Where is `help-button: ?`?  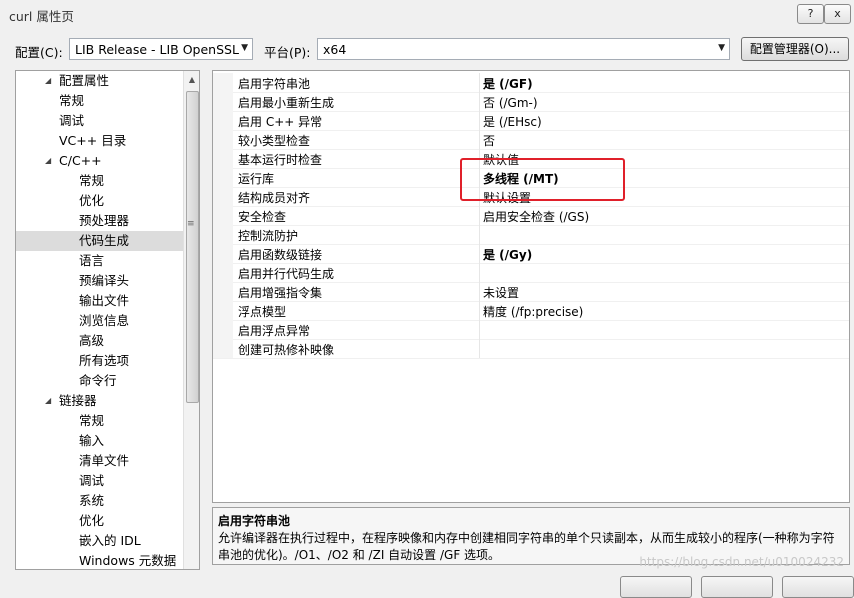
help-button: ? is located at coordinates (810, 14).